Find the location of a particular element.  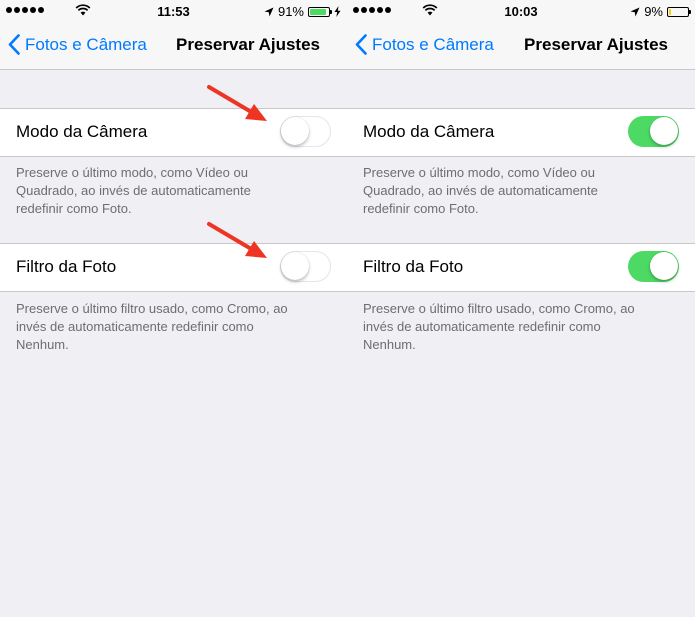

charging-bolt-icon is located at coordinates (337, 11).